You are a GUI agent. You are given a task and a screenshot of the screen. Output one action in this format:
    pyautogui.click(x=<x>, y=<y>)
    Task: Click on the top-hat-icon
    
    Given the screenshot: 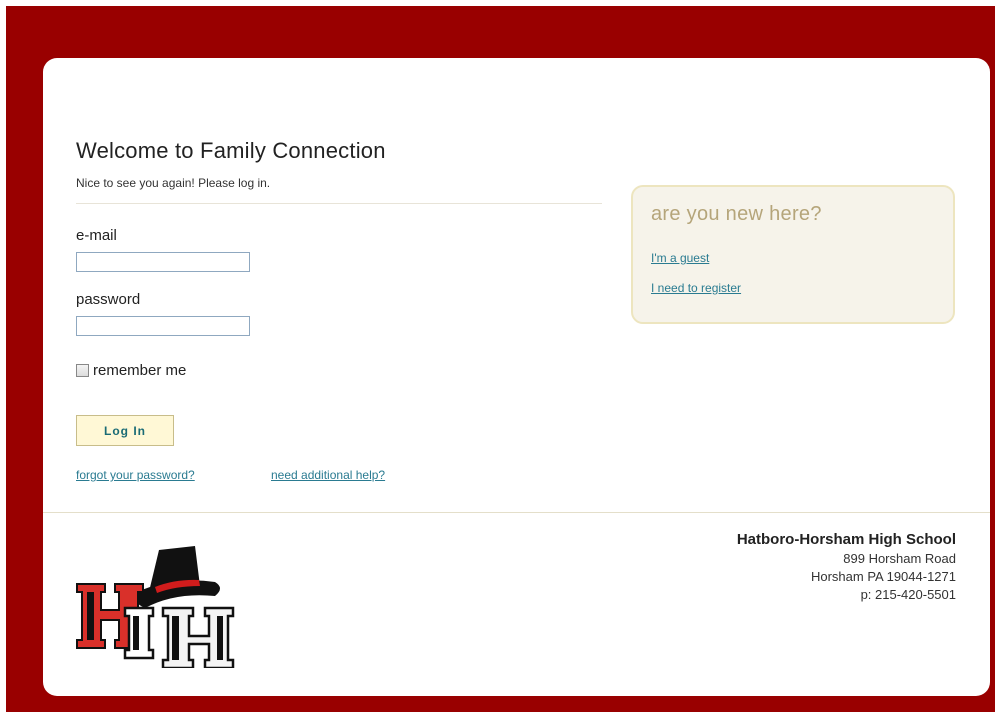 What is the action you would take?
    pyautogui.click(x=177, y=577)
    